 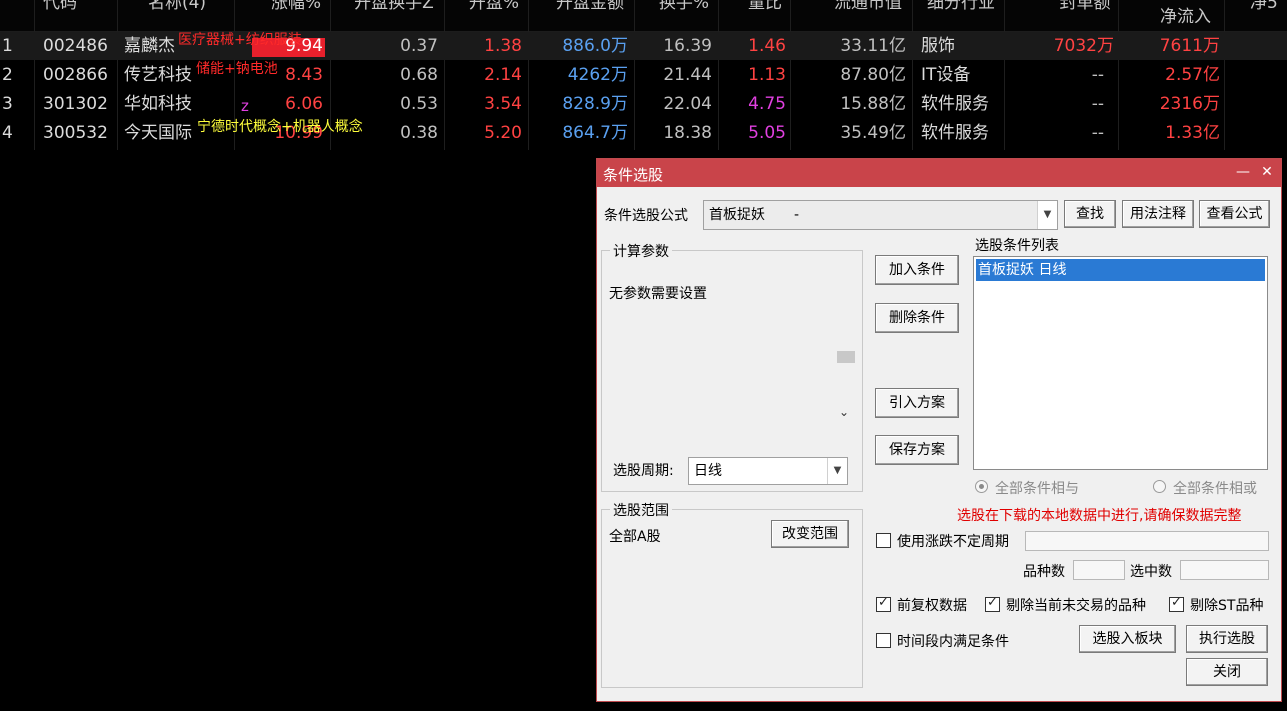 What do you see at coordinates (1224, 570) in the screenshot?
I see `selected-field` at bounding box center [1224, 570].